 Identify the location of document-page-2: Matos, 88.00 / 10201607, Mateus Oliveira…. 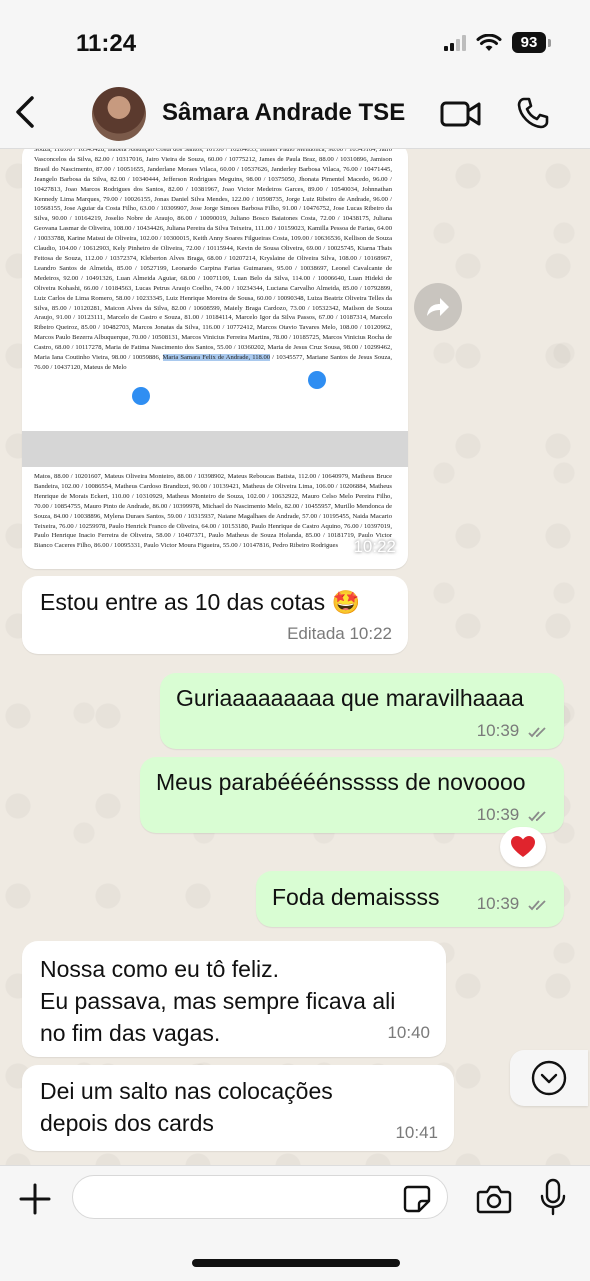
(213, 518).